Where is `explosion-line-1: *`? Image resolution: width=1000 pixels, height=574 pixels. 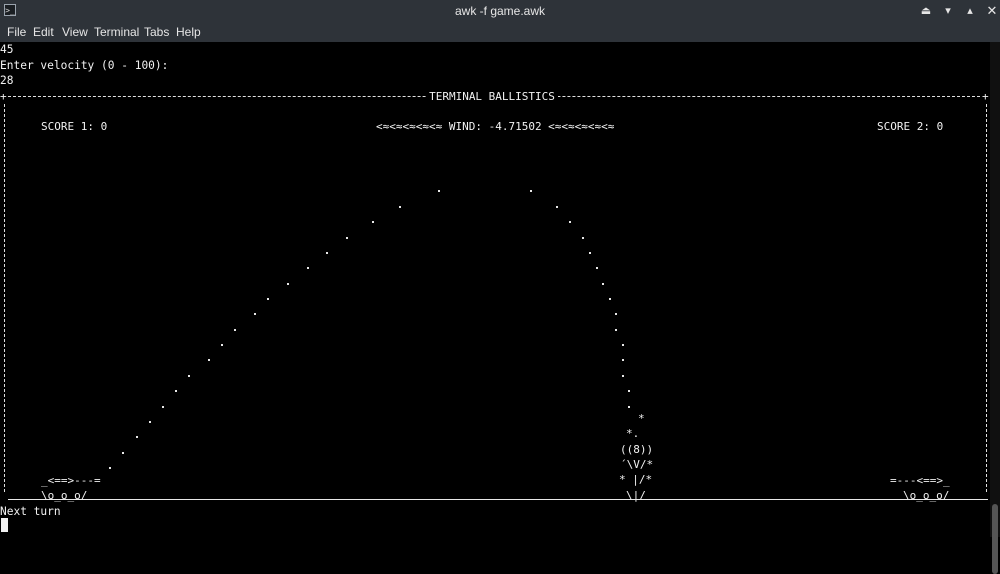 explosion-line-1: * is located at coordinates (641, 418).